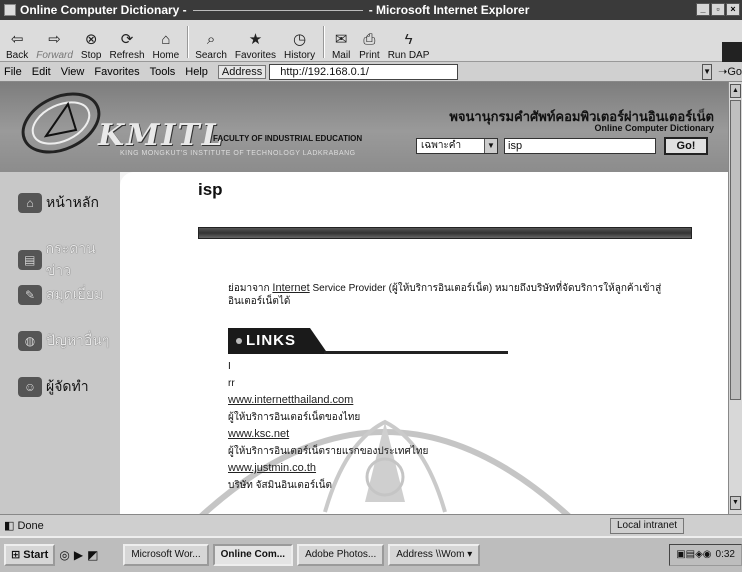 The image size is (742, 572). I want to click on people-icon: ☺, so click(30, 387).